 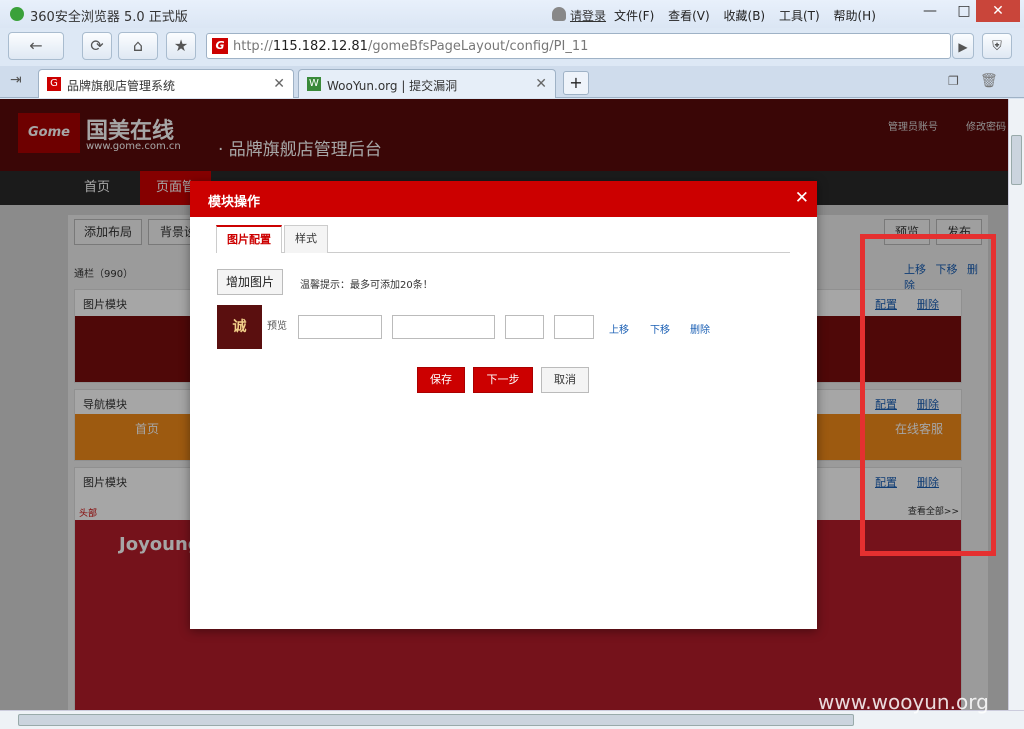 I want to click on tab-label: WooYun.org | 提交漏洞, so click(x=392, y=86).